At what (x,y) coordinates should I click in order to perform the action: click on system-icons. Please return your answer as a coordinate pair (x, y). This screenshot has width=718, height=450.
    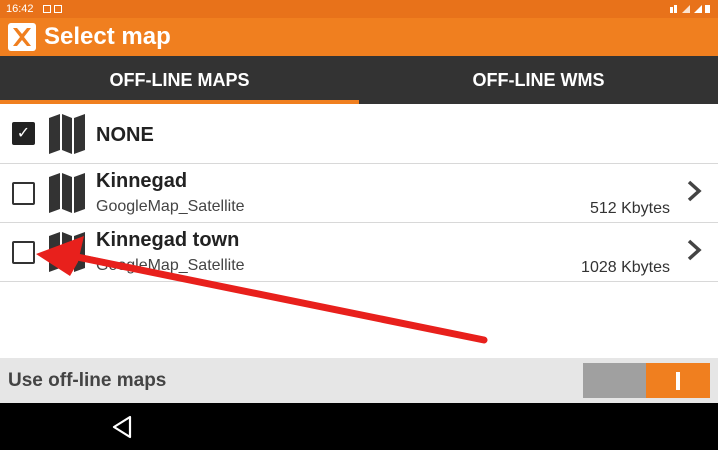
    Looking at the image, I should click on (691, 9).